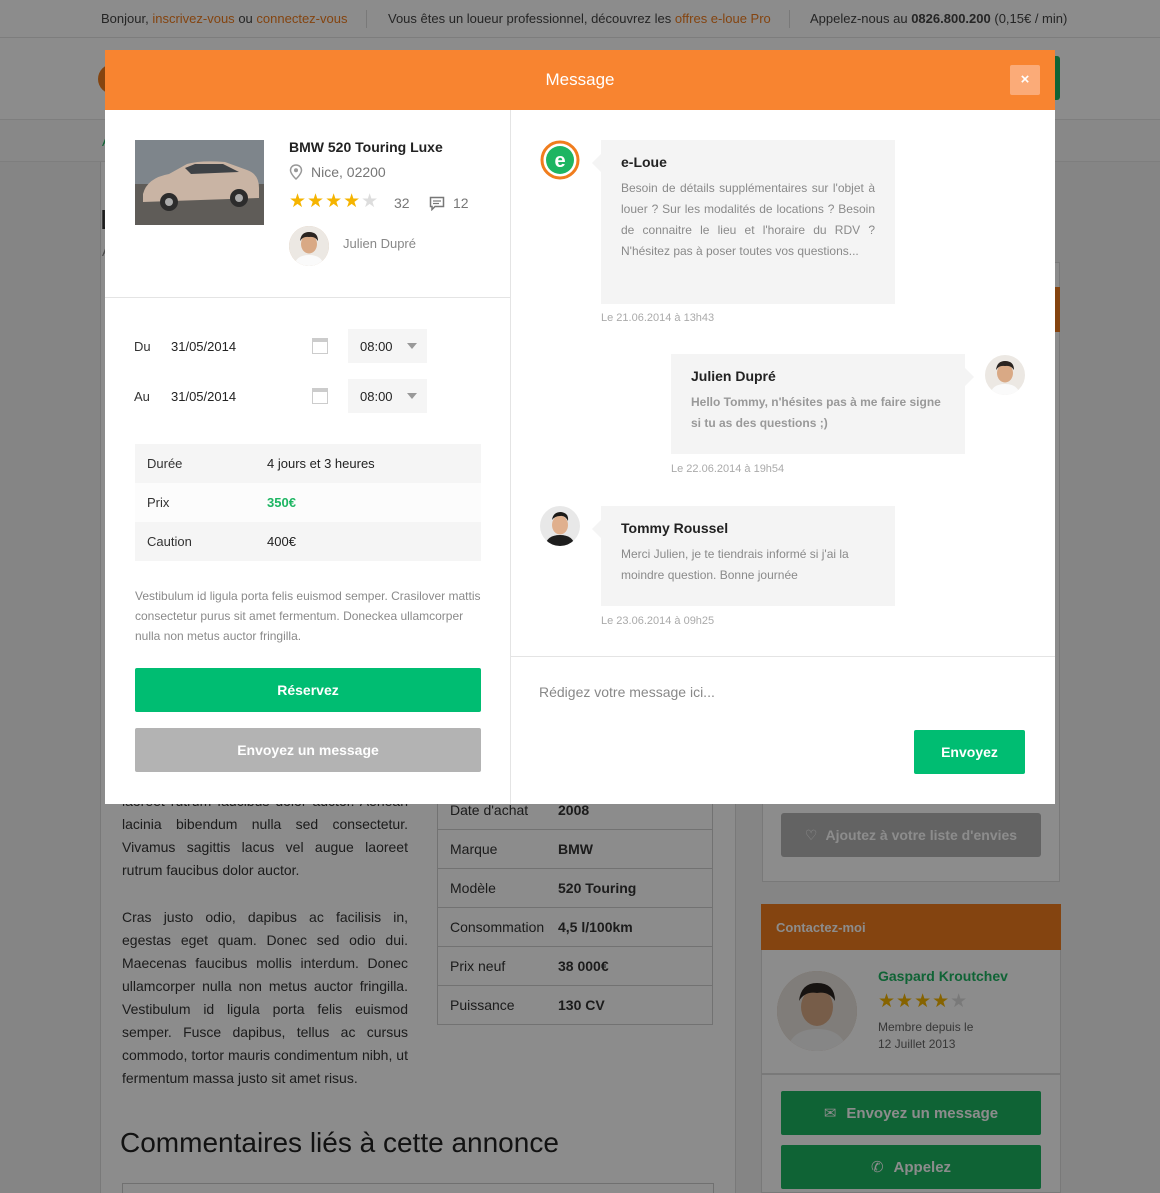  I want to click on summary-row: Durée 4 jours et 3 heures, so click(308, 463).